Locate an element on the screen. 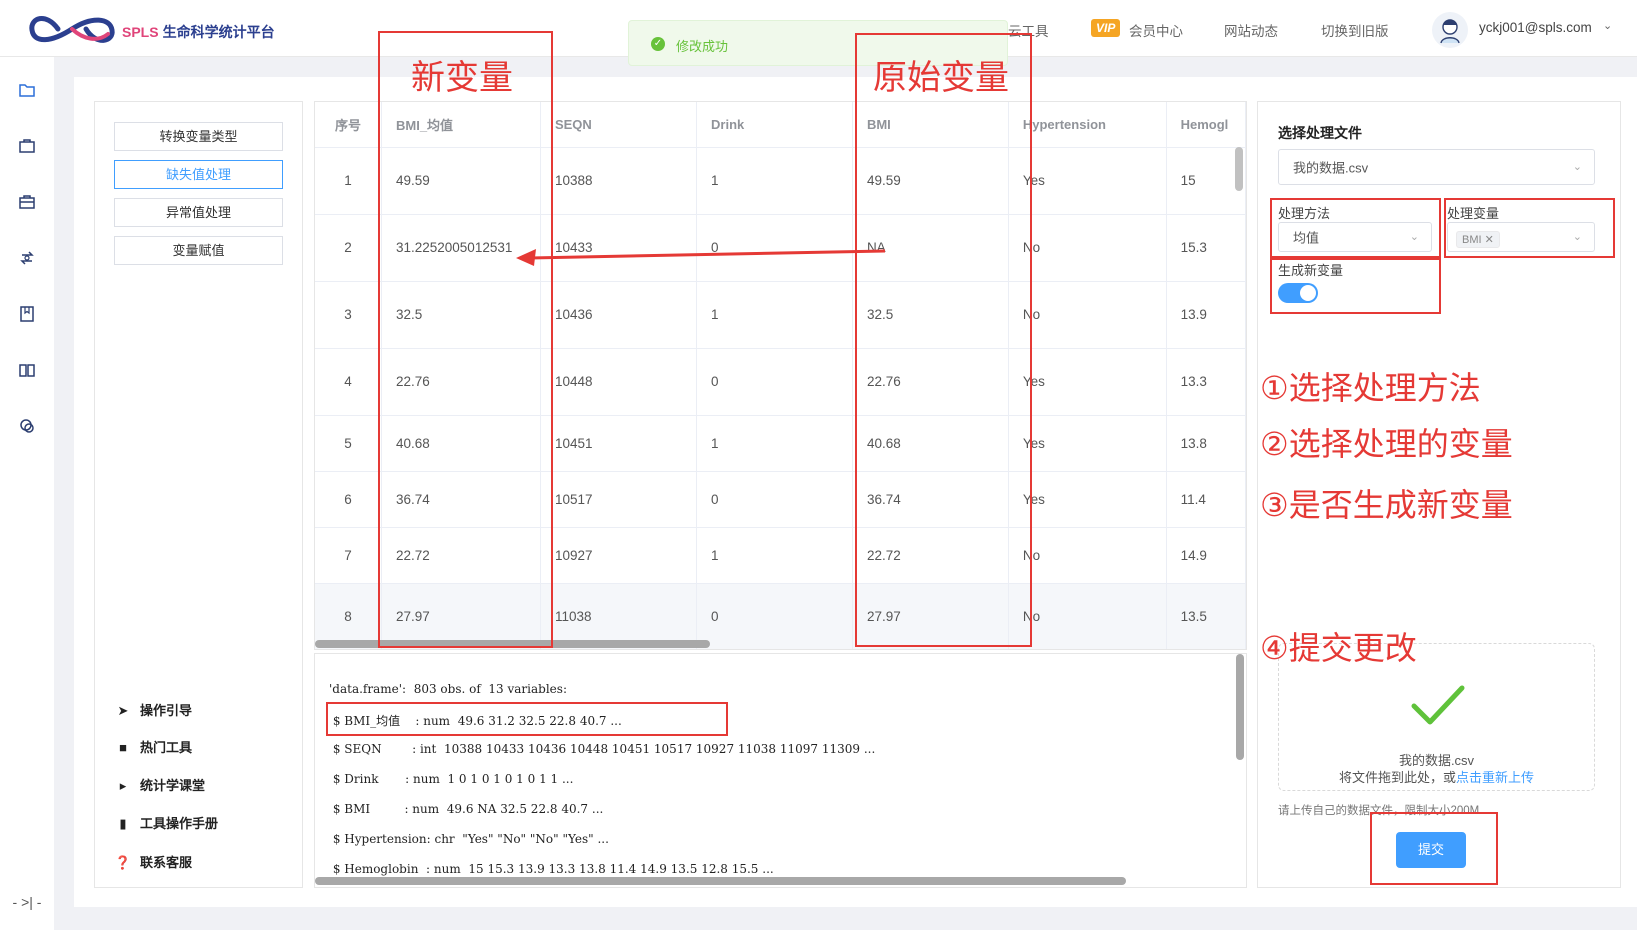  briefcase-icon: ■ is located at coordinates (123, 747).